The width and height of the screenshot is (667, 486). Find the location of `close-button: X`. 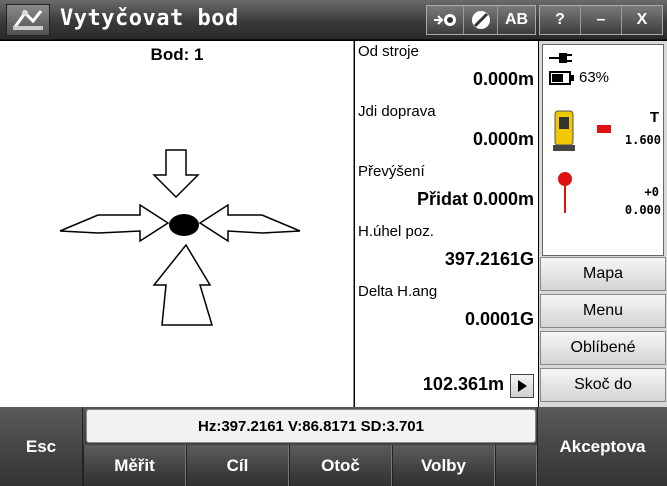

close-button: X is located at coordinates (641, 20).